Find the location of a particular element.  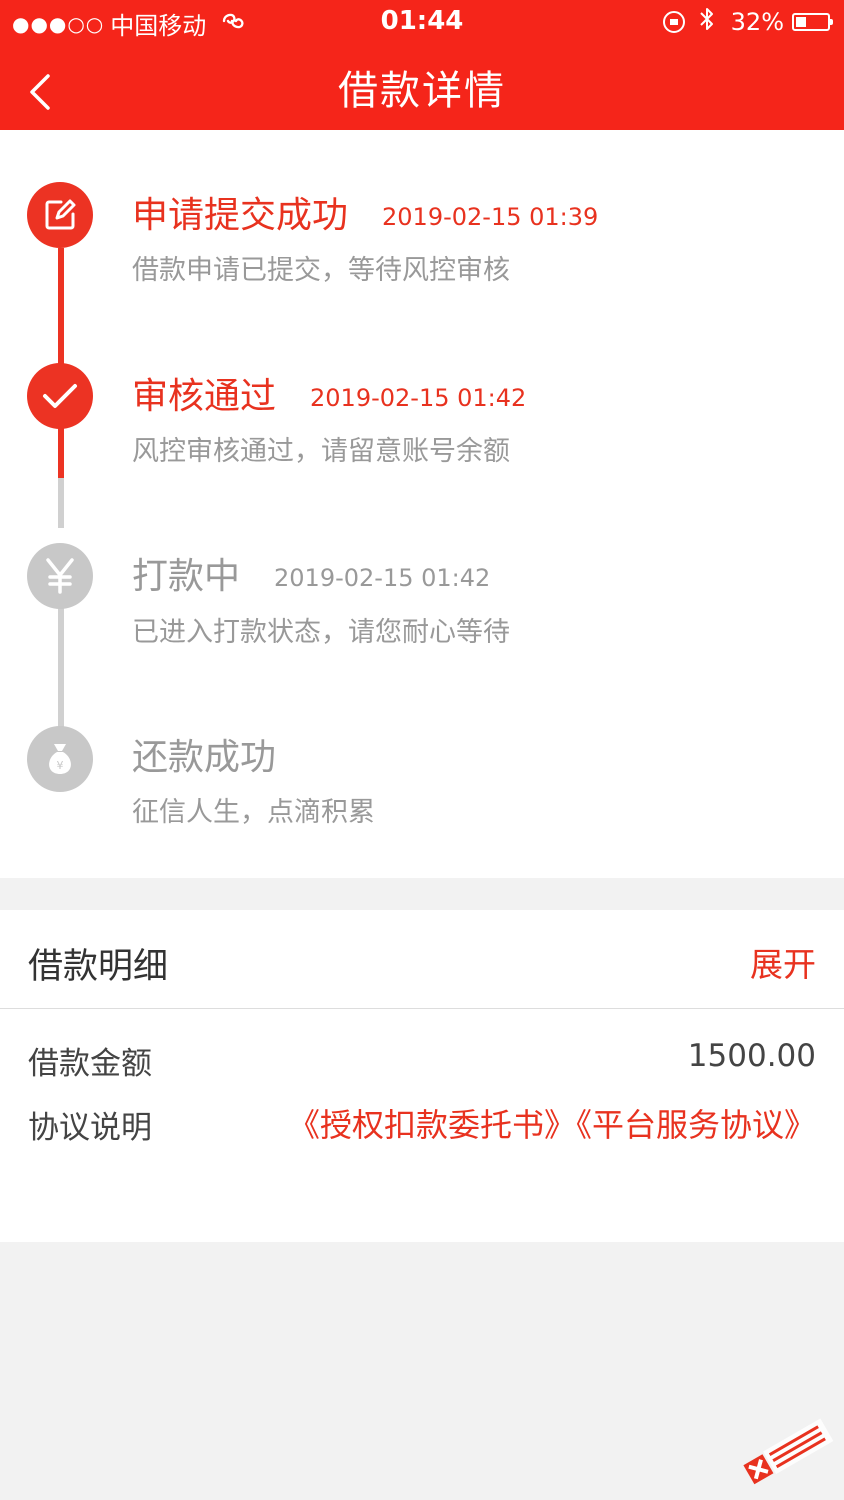

authorization-agreement-link: 《授权扣款委托书》 is located at coordinates (432, 1125).